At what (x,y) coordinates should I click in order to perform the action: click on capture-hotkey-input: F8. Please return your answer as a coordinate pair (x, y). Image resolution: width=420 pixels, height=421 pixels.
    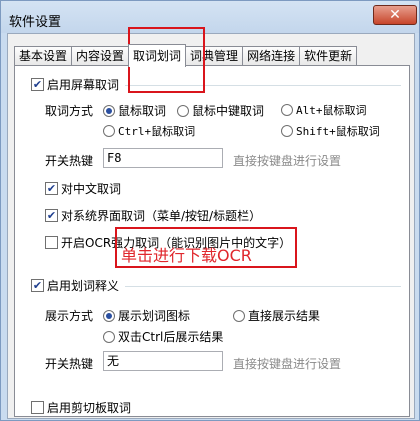
    Looking at the image, I should click on (163, 158).